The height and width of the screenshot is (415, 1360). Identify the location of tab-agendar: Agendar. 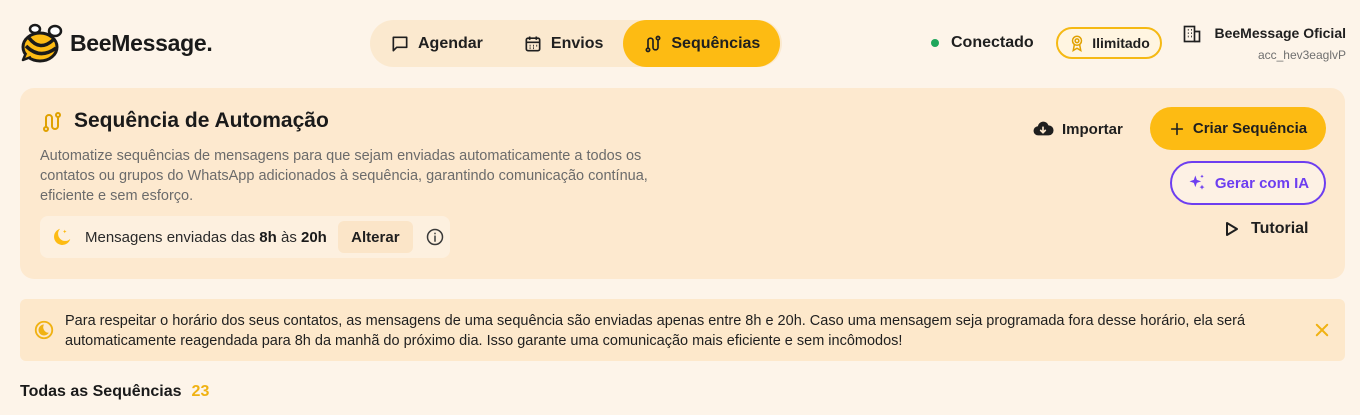
(436, 43).